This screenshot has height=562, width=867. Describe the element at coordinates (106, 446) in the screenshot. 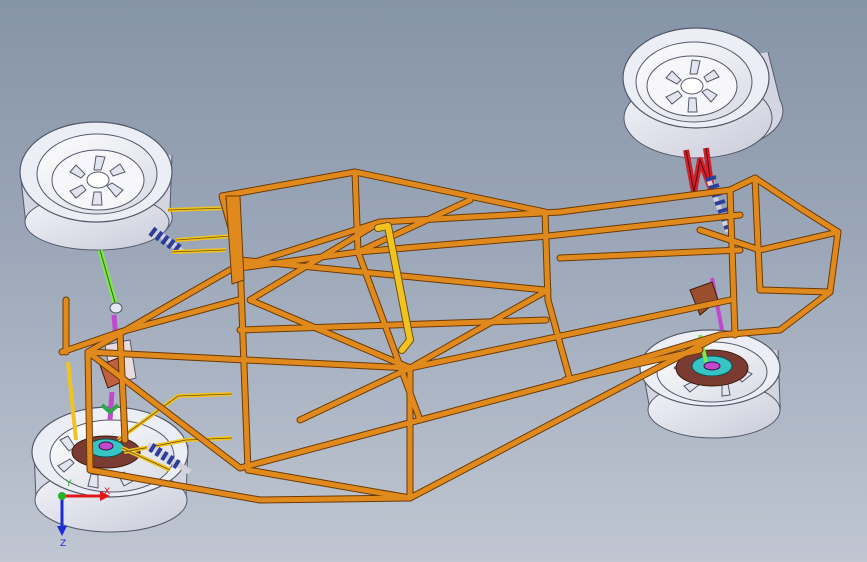

I see `front-right-hub-nut` at that location.